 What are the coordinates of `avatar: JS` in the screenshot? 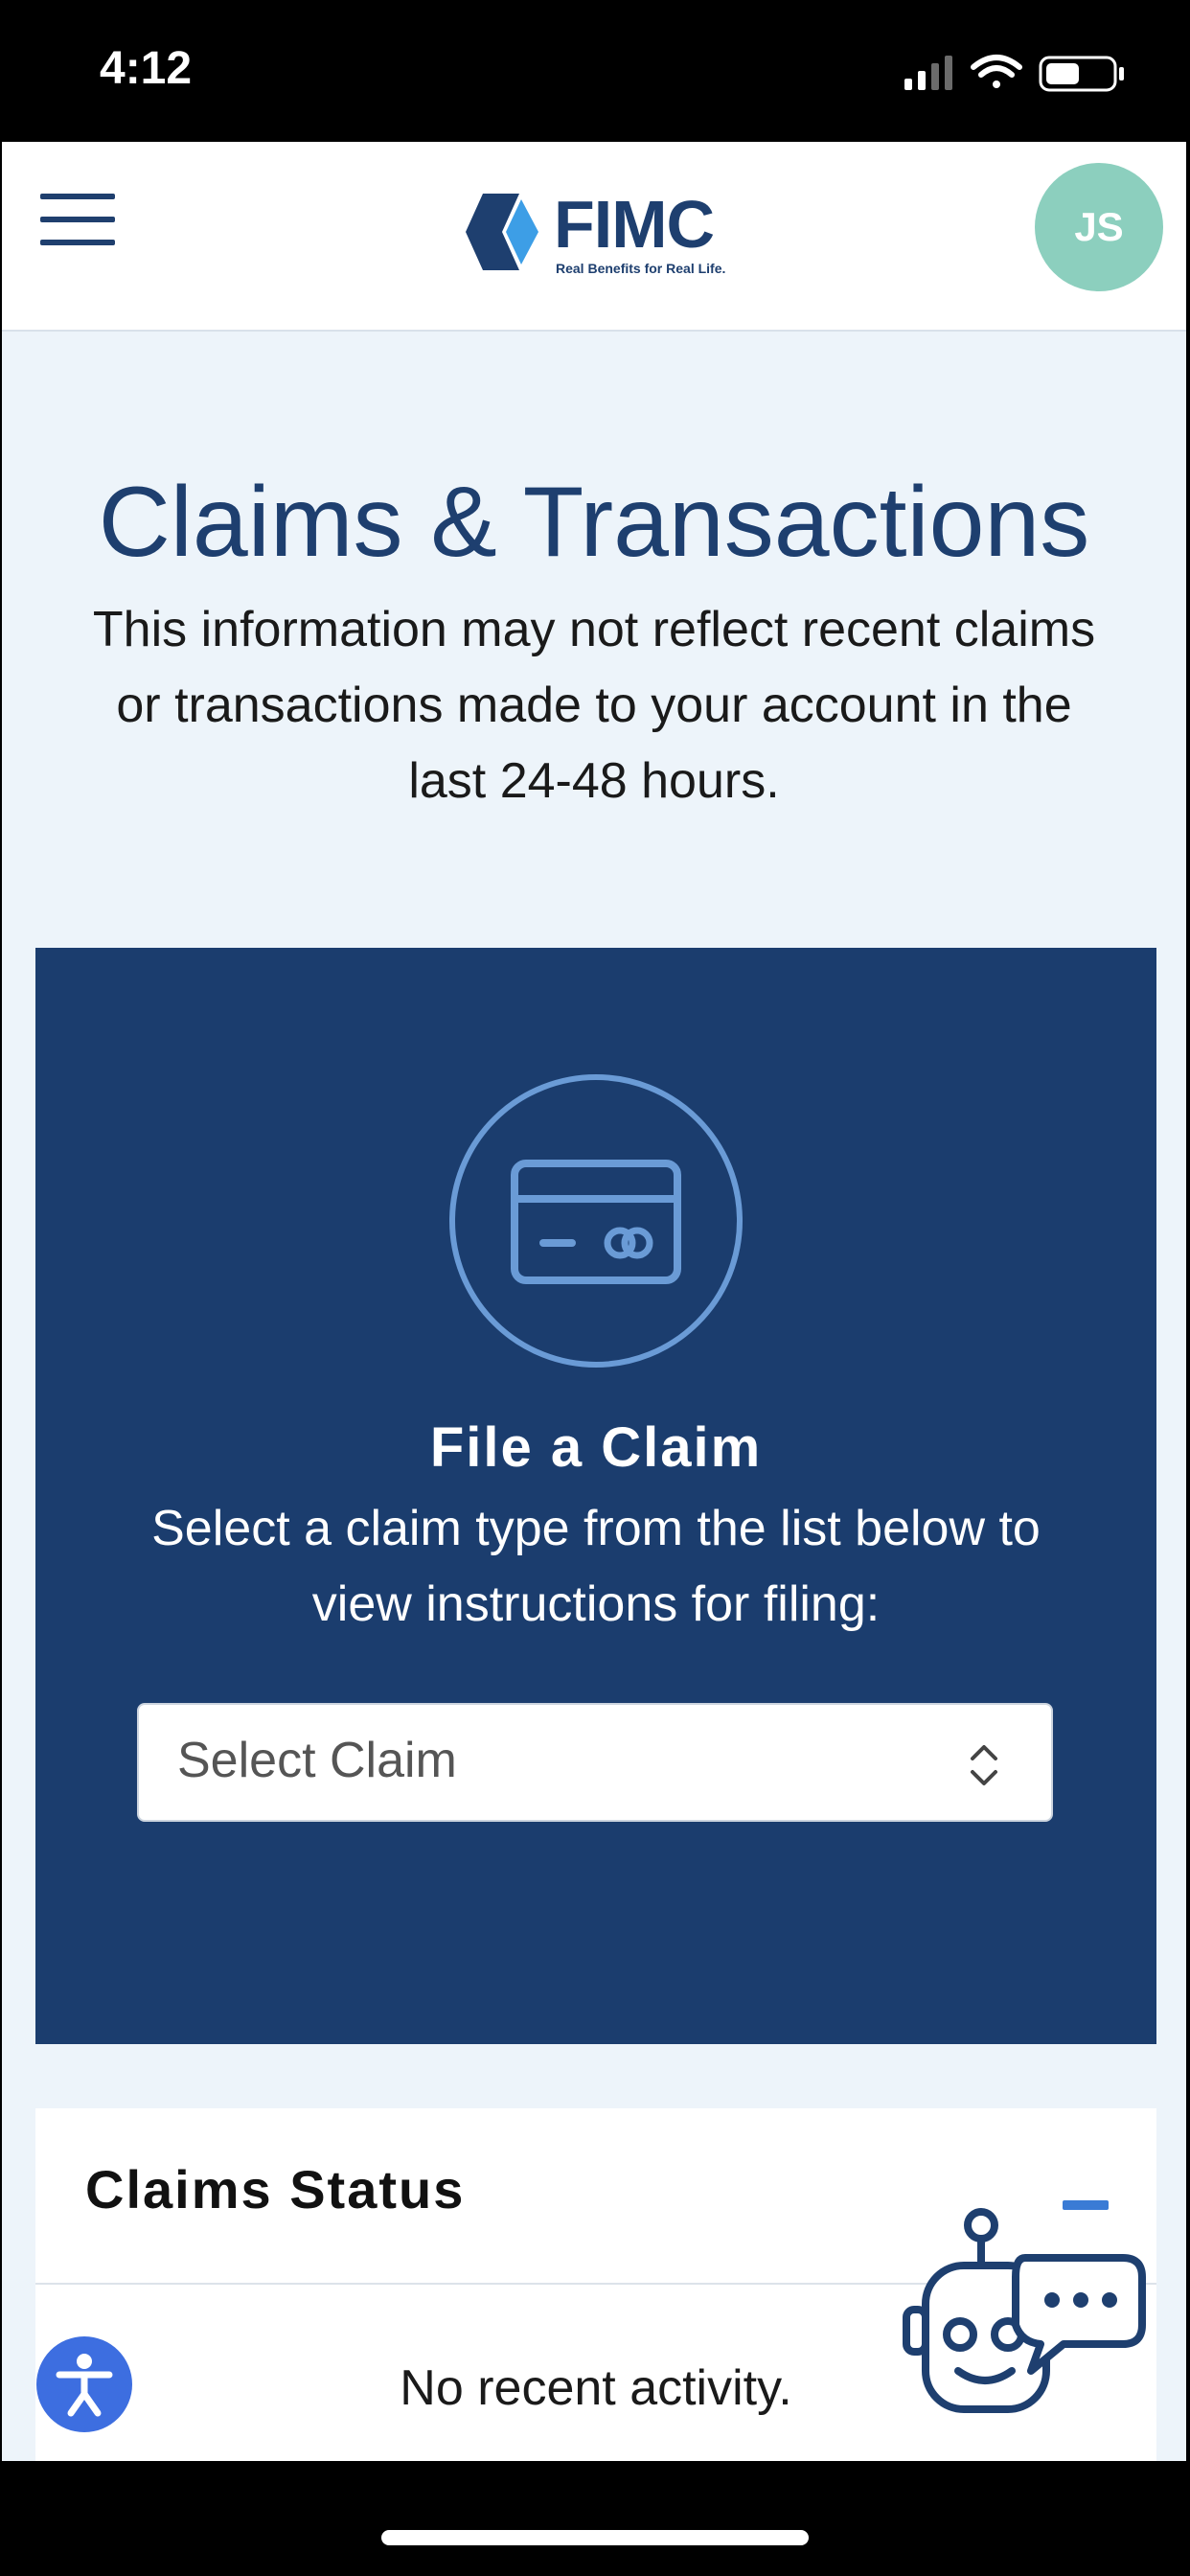 It's located at (1099, 227).